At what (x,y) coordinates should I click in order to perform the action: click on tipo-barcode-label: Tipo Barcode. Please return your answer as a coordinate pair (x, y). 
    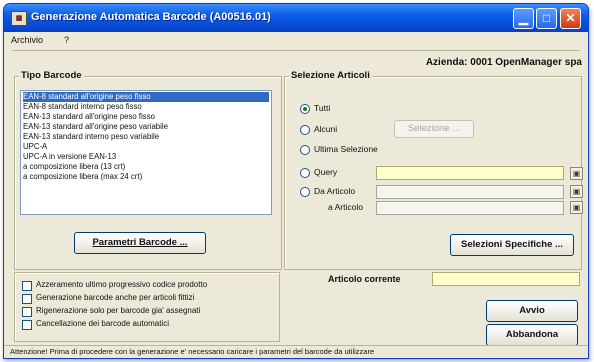
    Looking at the image, I should click on (51, 75).